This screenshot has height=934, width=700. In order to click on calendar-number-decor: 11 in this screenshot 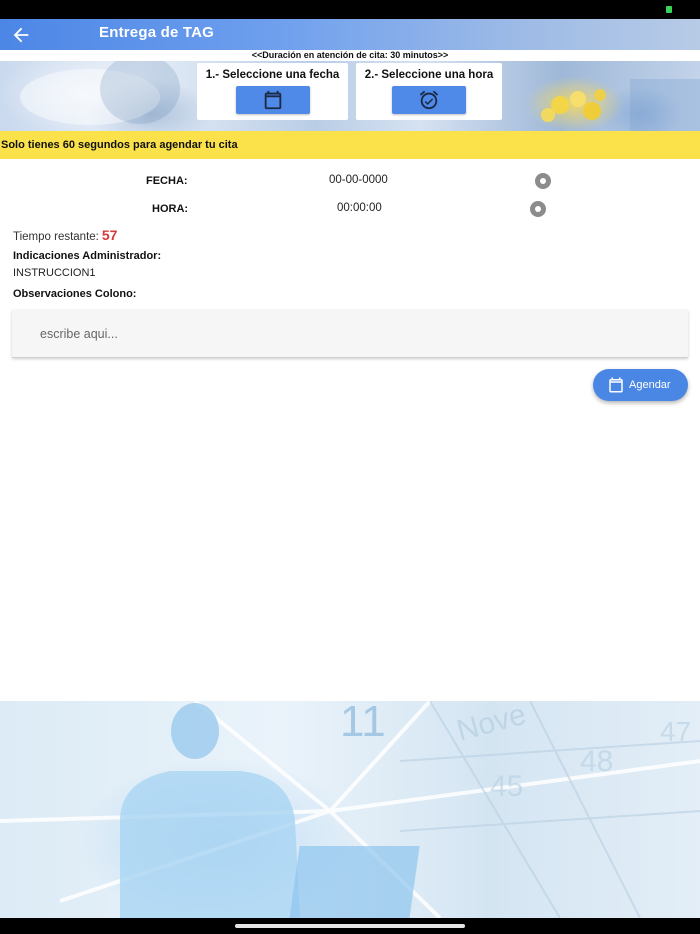, I will do `click(363, 723)`.